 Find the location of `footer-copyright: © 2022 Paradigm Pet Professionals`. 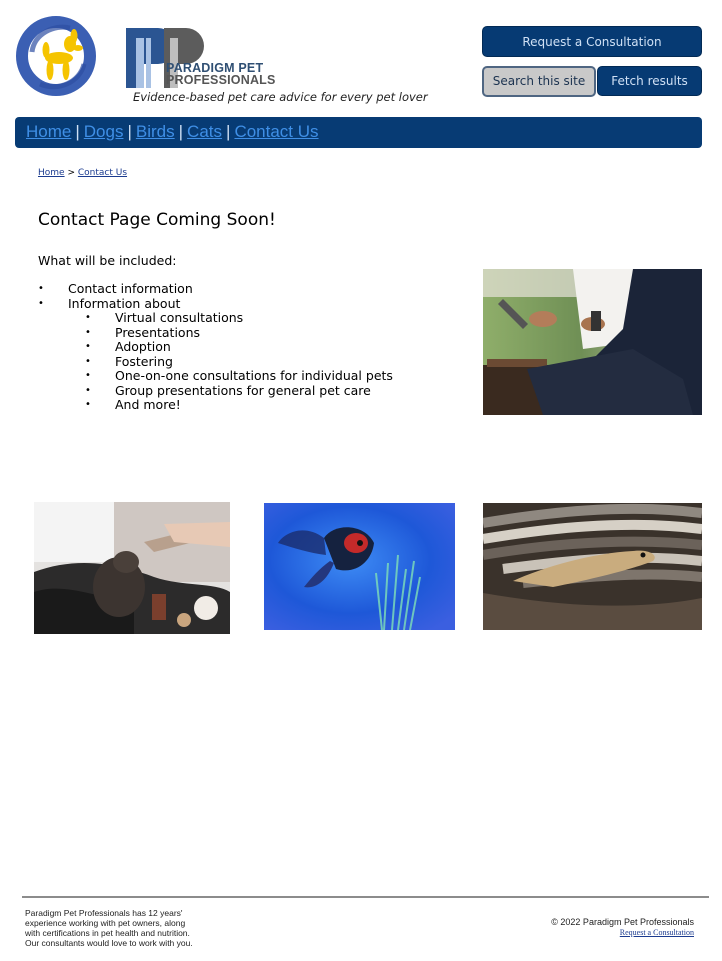

footer-copyright: © 2022 Paradigm Pet Professionals is located at coordinates (622, 922).